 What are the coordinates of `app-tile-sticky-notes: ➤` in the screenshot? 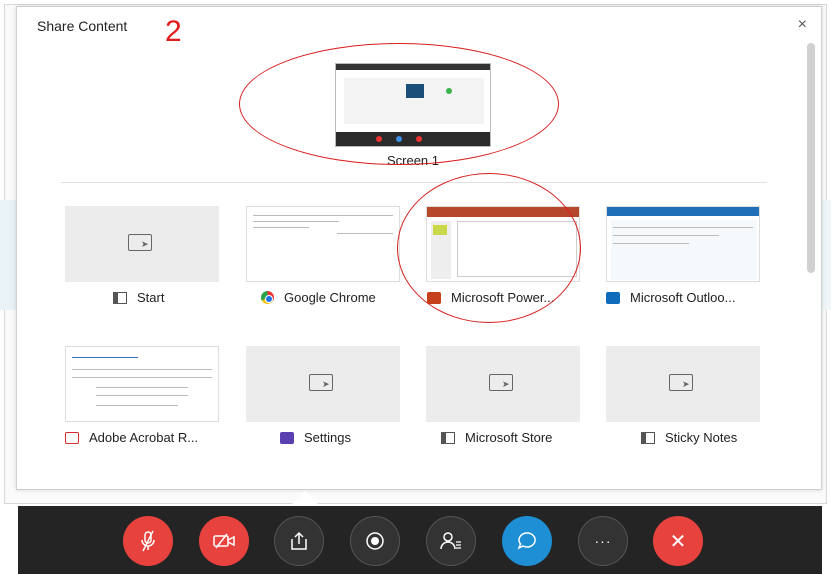 It's located at (683, 384).